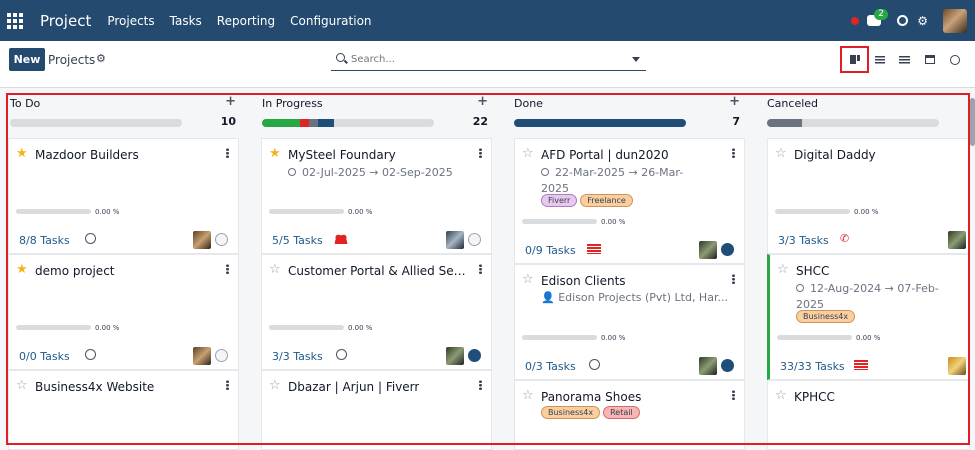 This screenshot has height=450, width=975. I want to click on project-card: ☆ KPHCC, so click(868, 415).